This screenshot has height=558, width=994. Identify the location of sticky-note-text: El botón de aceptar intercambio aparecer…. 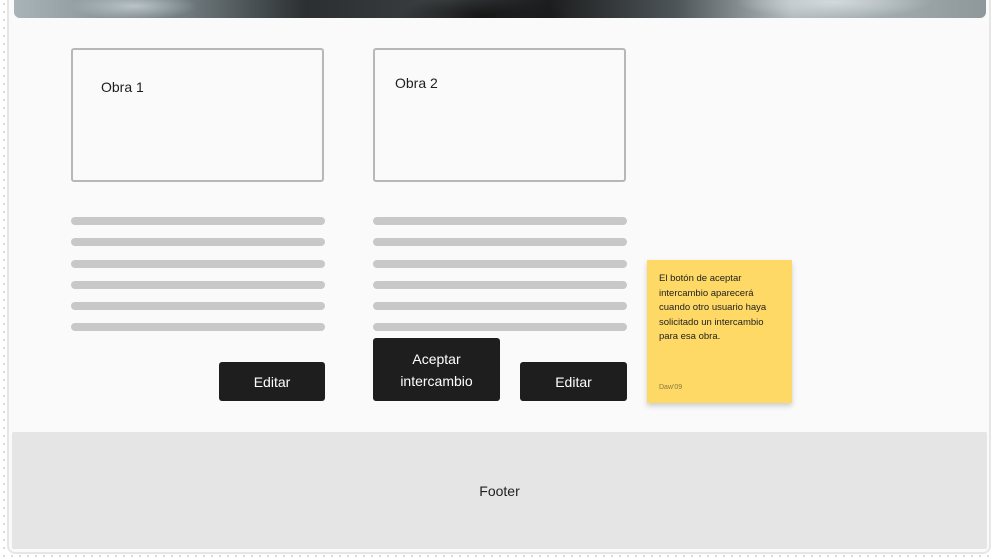
(713, 307).